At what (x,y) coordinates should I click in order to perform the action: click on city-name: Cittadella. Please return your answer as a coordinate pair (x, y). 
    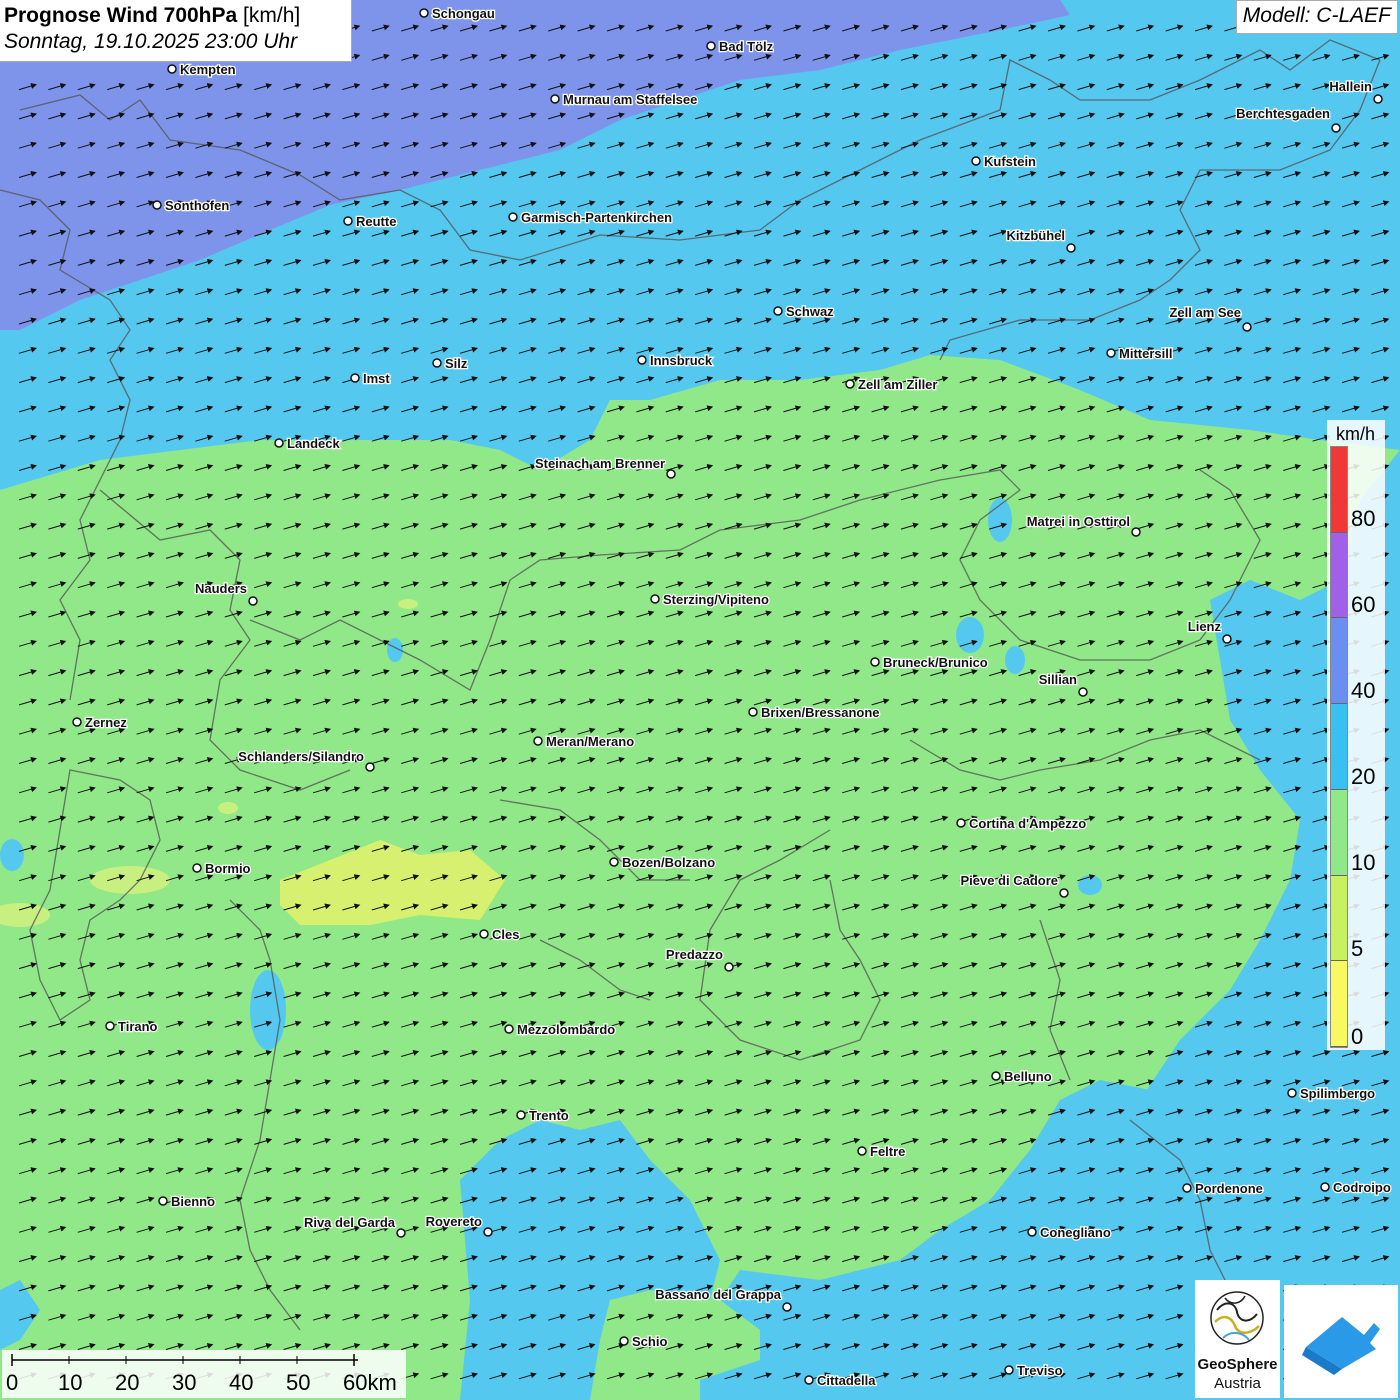
    Looking at the image, I should click on (846, 1380).